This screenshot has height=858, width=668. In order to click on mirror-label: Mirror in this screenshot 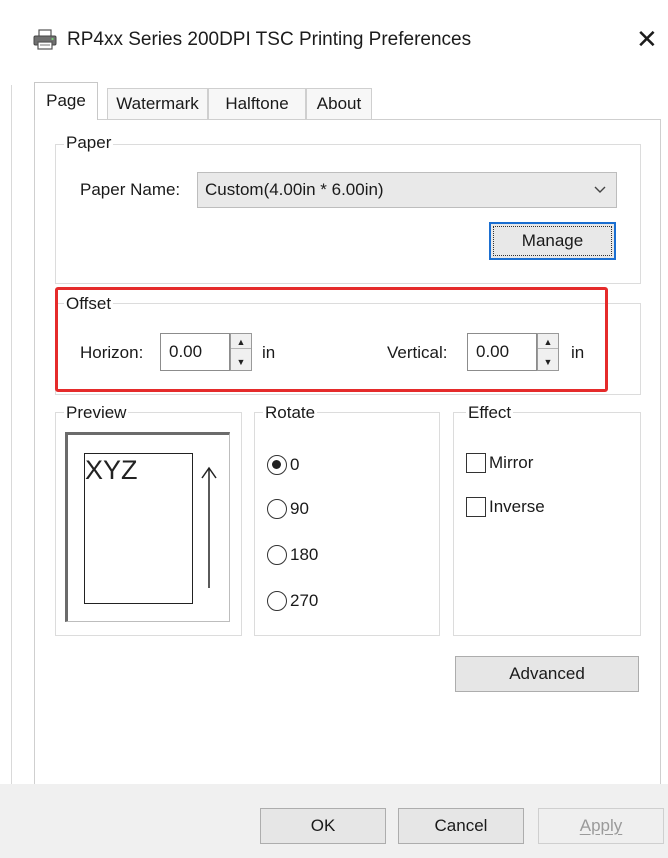, I will do `click(511, 462)`.